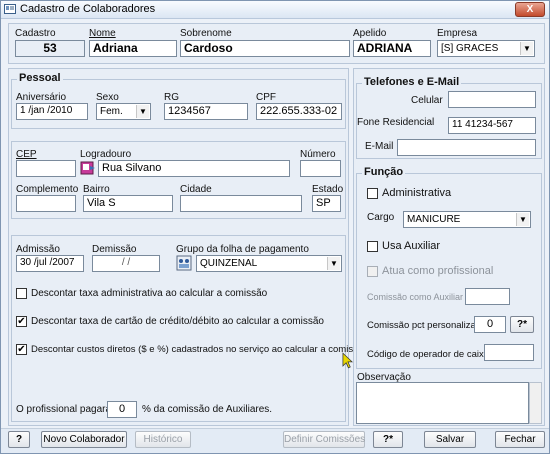 This screenshot has width=550, height=454. I want to click on payroll-group-icon, so click(184, 263).